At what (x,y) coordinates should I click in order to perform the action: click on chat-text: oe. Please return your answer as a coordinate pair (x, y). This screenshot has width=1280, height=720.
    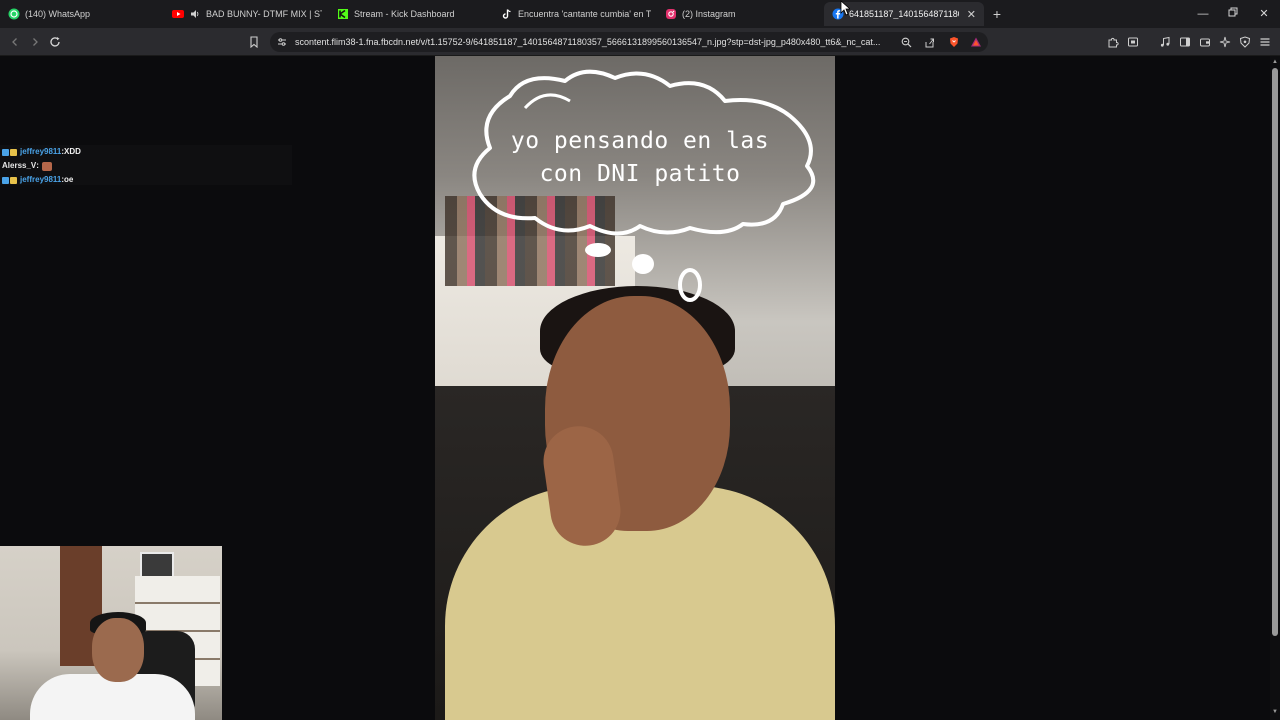
    Looking at the image, I should click on (69, 179).